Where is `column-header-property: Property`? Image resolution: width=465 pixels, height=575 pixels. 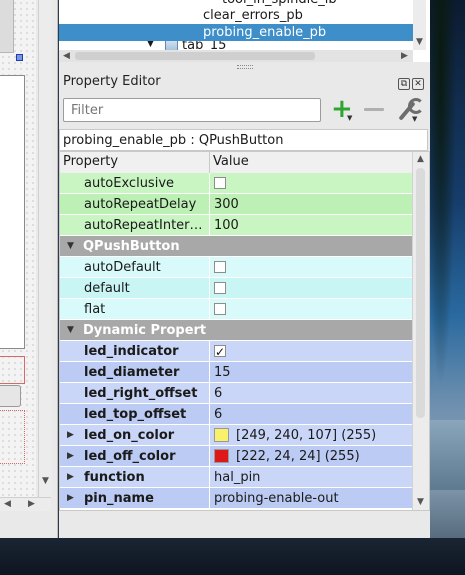 column-header-property: Property is located at coordinates (90, 161).